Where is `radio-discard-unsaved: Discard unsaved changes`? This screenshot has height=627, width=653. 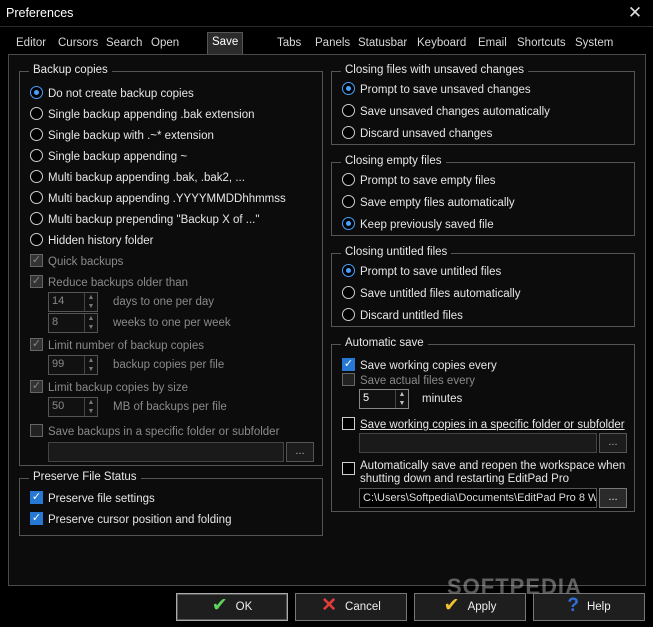
radio-discard-unsaved: Discard unsaved changes is located at coordinates (417, 134).